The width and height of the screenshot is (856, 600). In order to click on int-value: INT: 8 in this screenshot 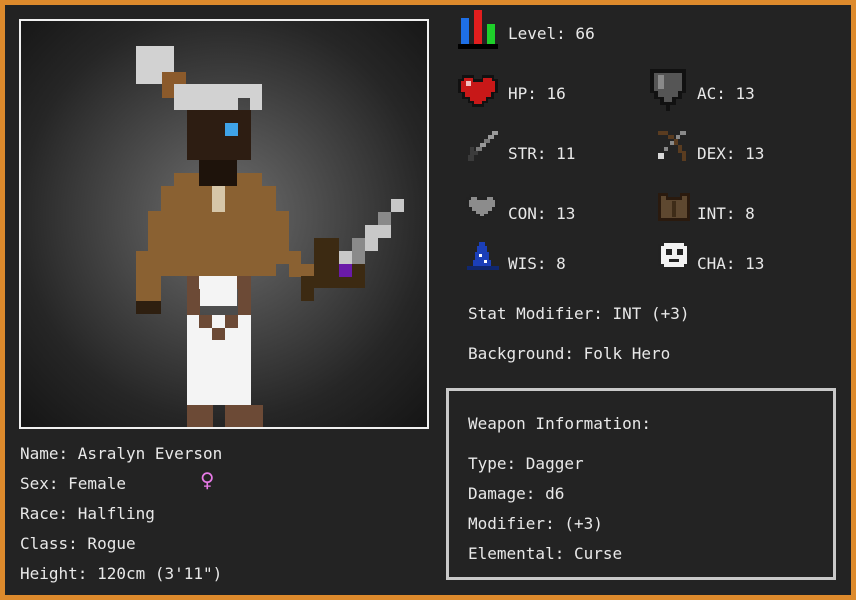, I will do `click(726, 213)`.